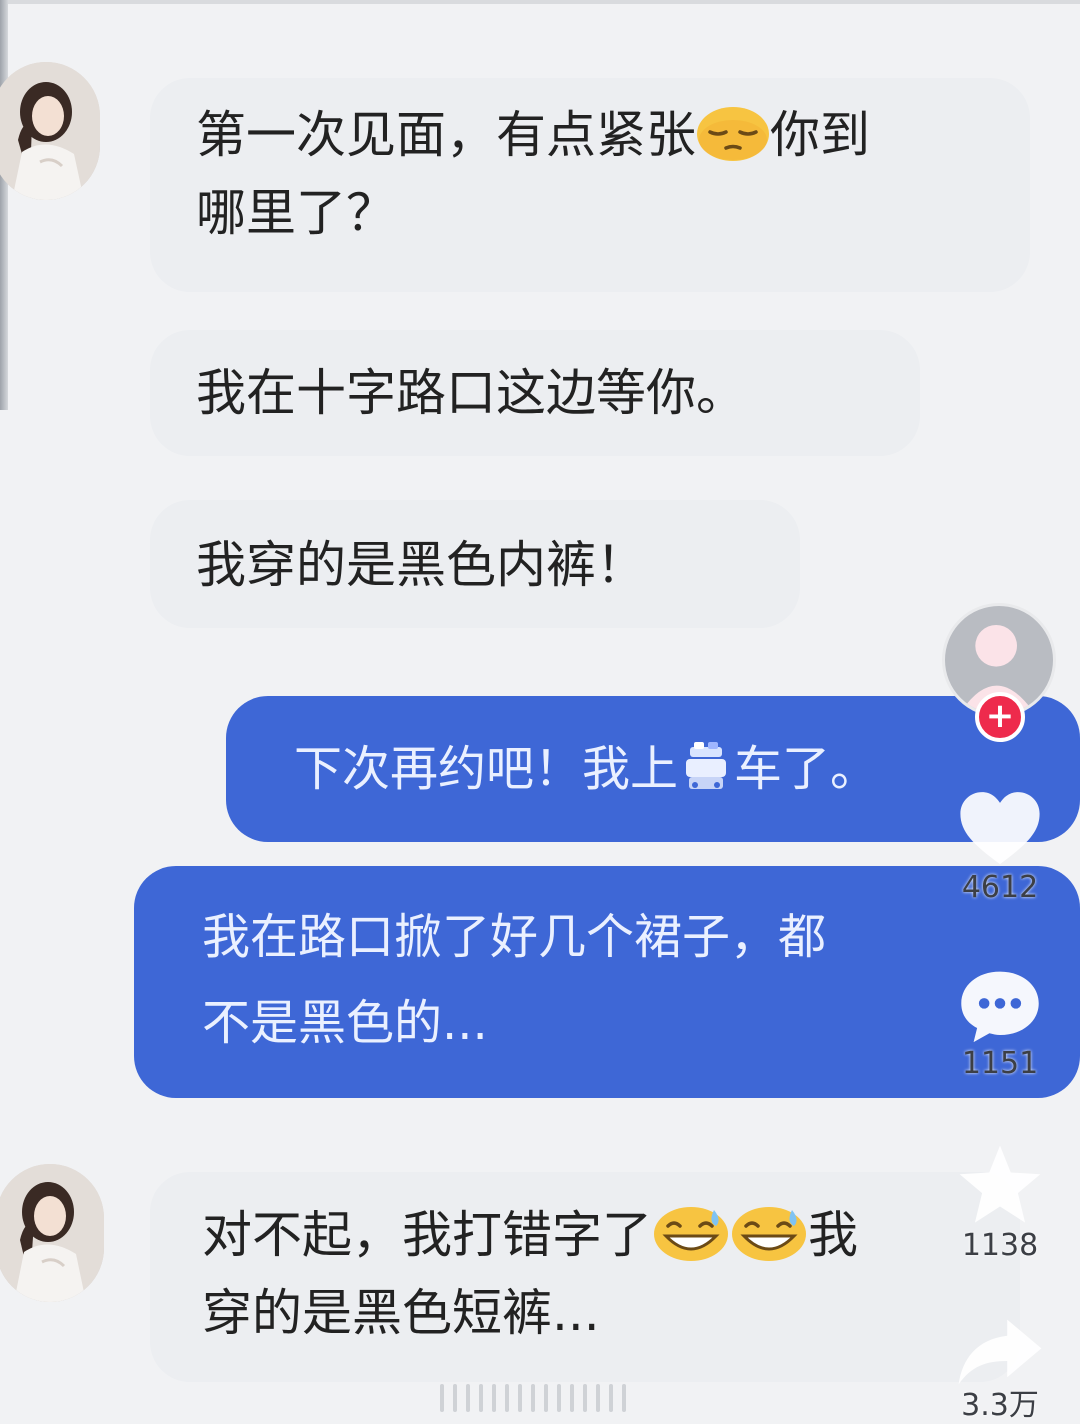 The image size is (1080, 1424). I want to click on comment-button: 1151, so click(1000, 1024).